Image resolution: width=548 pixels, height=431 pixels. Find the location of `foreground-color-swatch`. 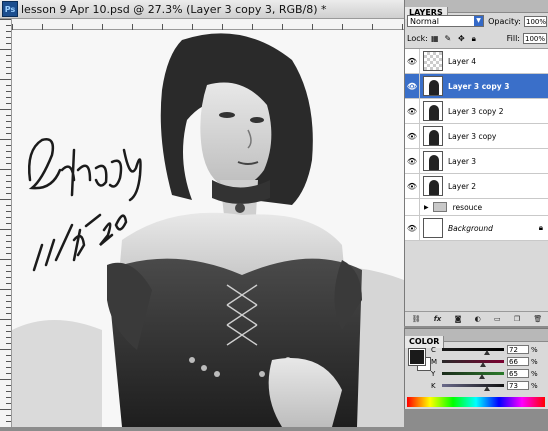

foreground-color-swatch is located at coordinates (417, 357).